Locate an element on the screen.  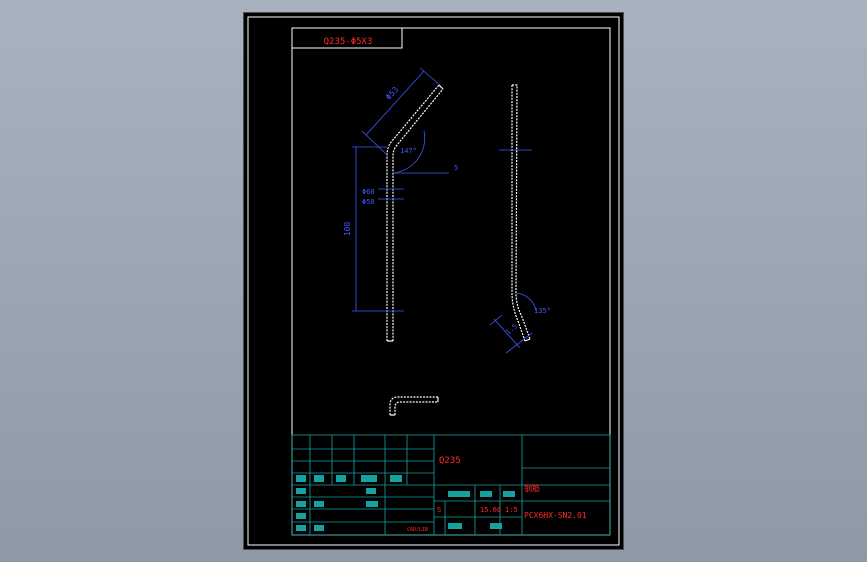
dim-vertical-length: 100 is located at coordinates (347, 229).